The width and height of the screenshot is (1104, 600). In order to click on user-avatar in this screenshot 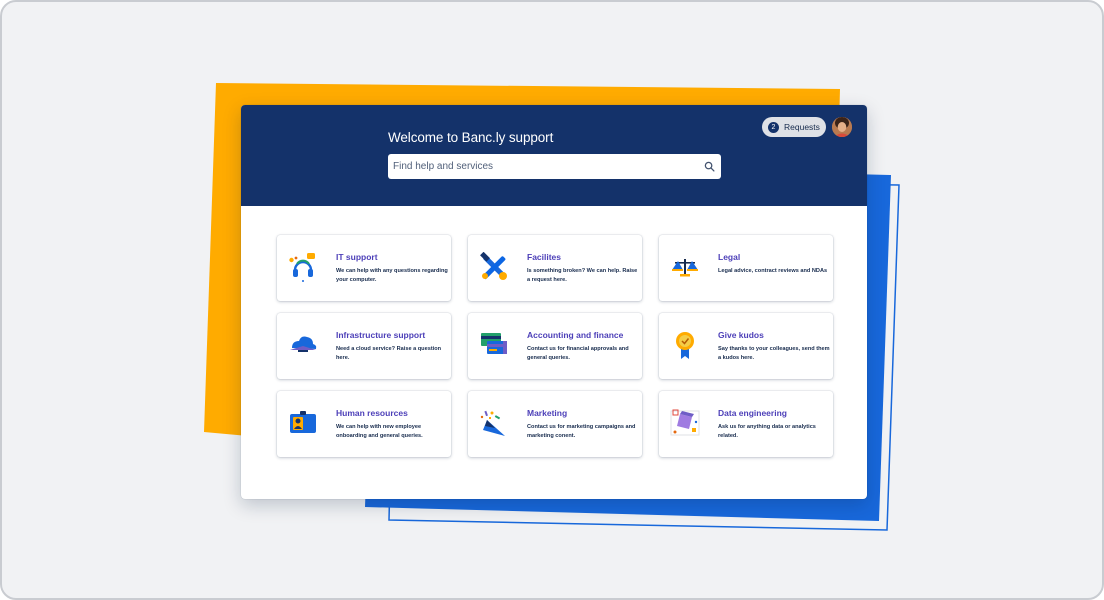, I will do `click(842, 127)`.